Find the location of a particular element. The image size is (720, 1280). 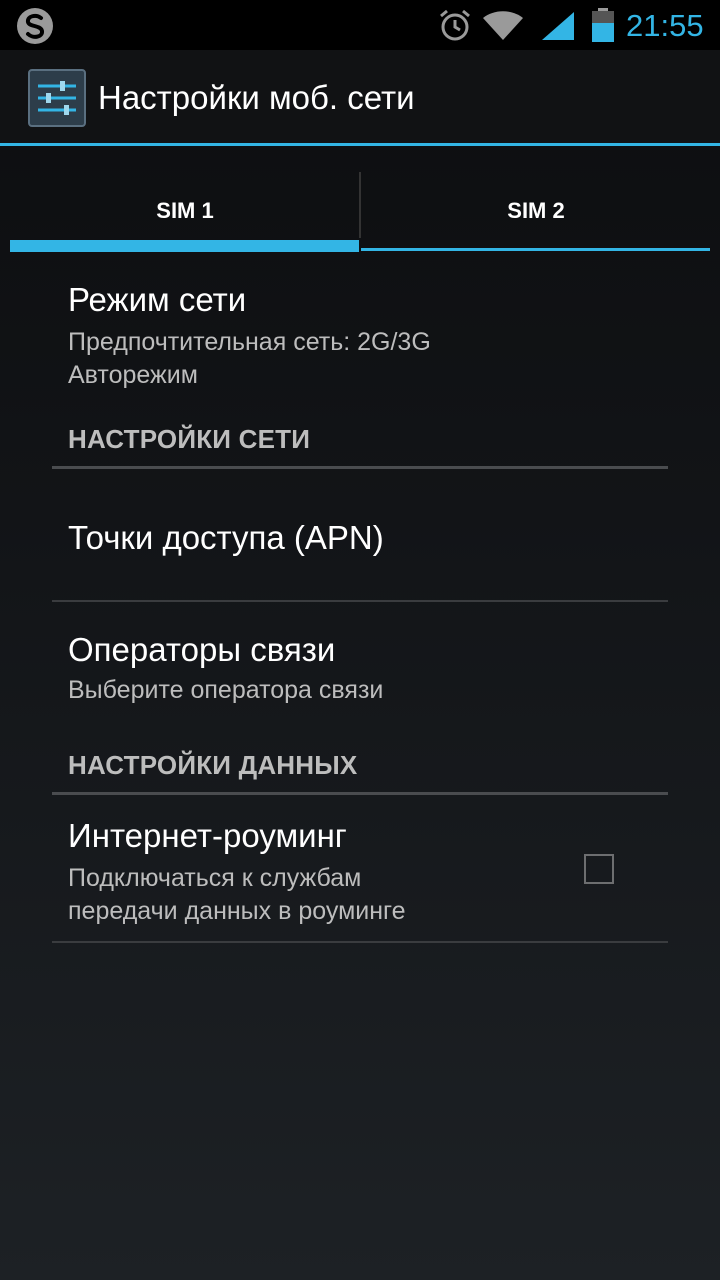

category-network-settings: НАСТРОЙКИ СЕТИ is located at coordinates (189, 439).